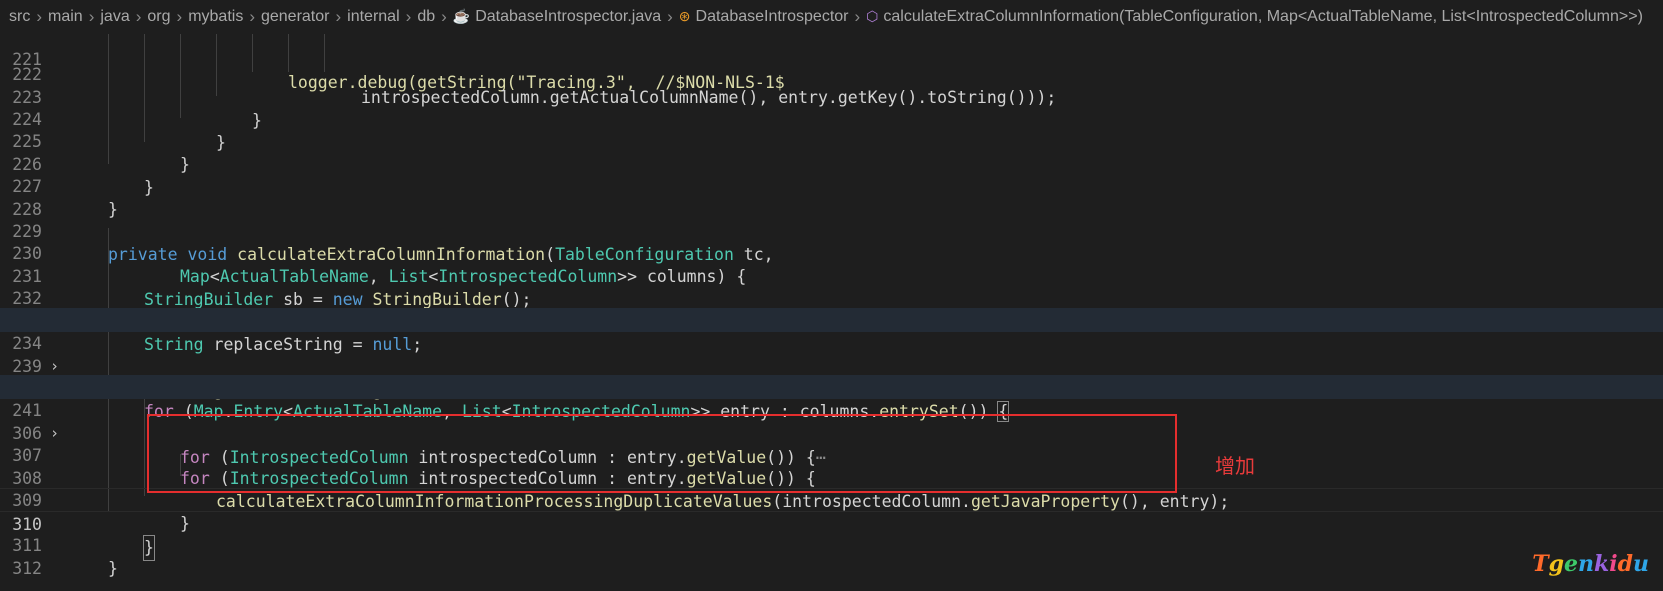 The width and height of the screenshot is (1663, 591). Describe the element at coordinates (568, 16) in the screenshot. I see `breadcrumb-file-label: DatabaseIntrospector.java` at that location.